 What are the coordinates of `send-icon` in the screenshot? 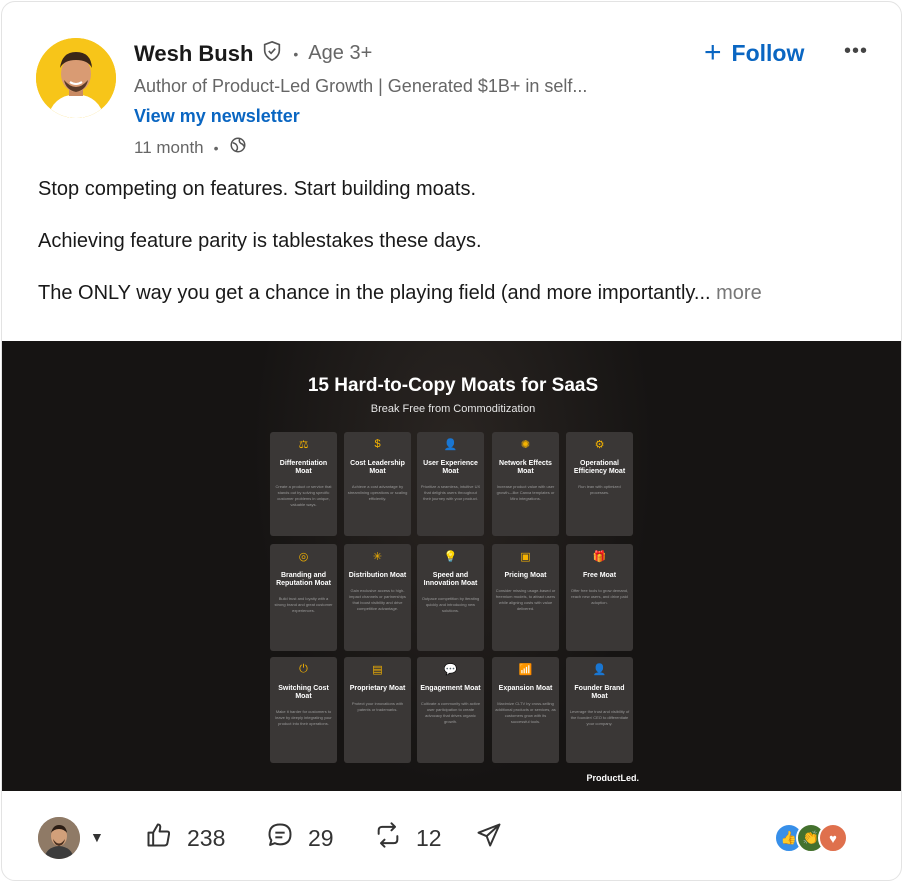 It's located at (489, 838).